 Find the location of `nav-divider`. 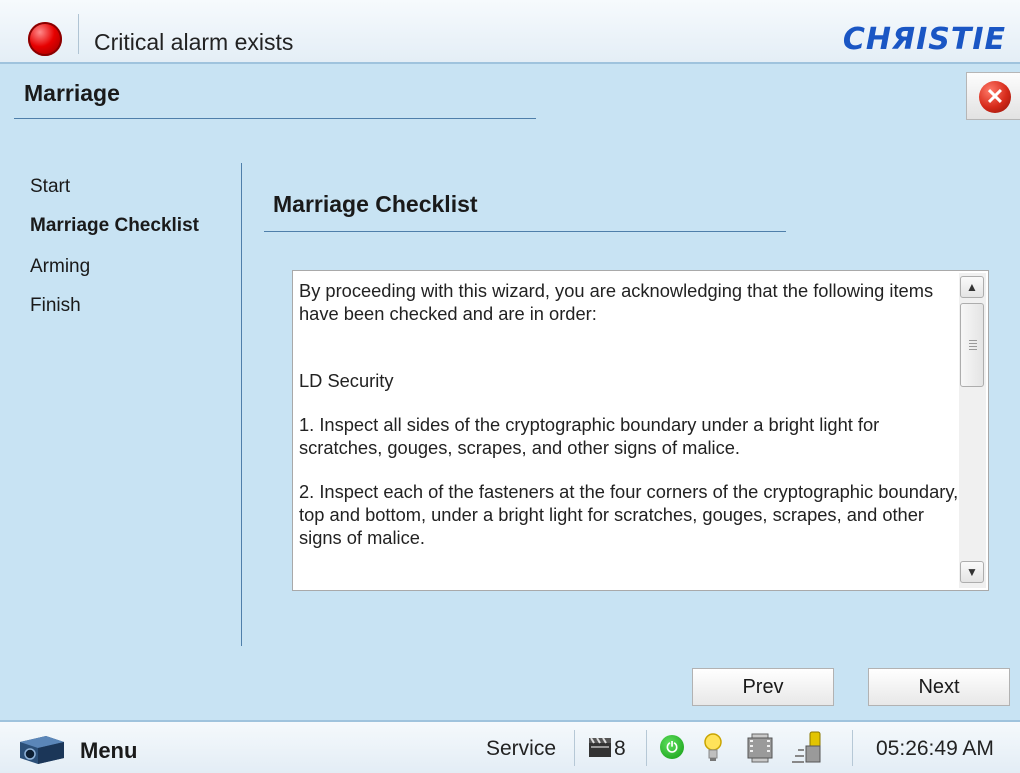

nav-divider is located at coordinates (241, 404).